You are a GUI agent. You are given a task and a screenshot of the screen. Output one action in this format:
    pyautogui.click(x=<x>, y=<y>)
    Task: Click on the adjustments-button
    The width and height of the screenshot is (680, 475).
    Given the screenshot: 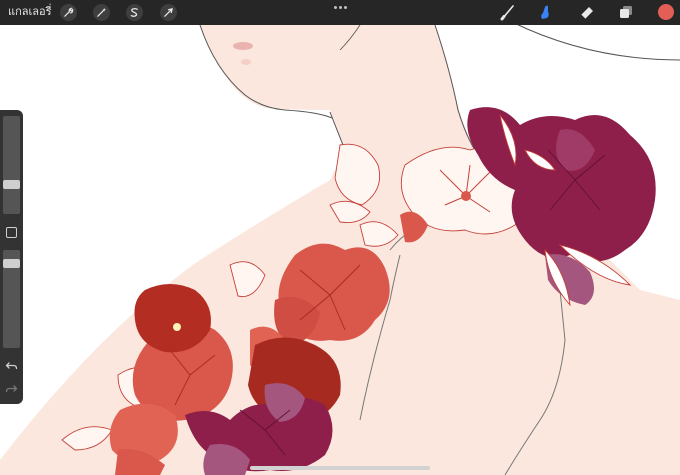 What is the action you would take?
    pyautogui.click(x=101, y=12)
    